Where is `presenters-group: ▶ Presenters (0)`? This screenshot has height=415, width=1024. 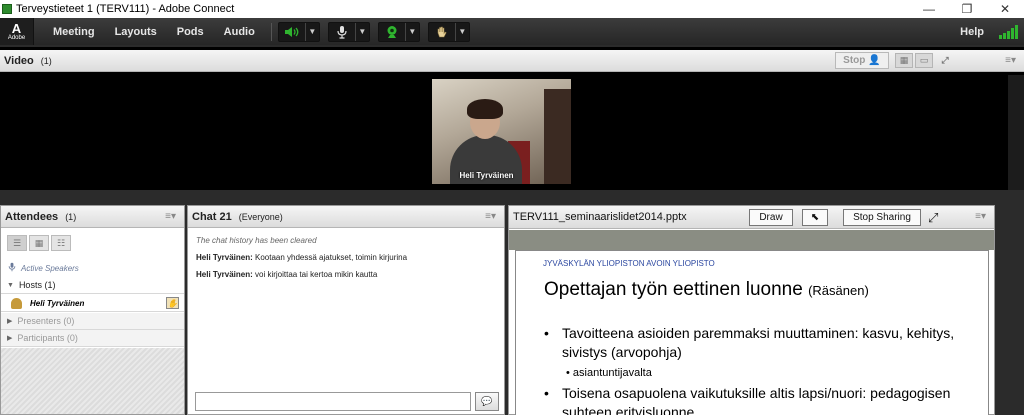 presenters-group: ▶ Presenters (0) is located at coordinates (92, 321).